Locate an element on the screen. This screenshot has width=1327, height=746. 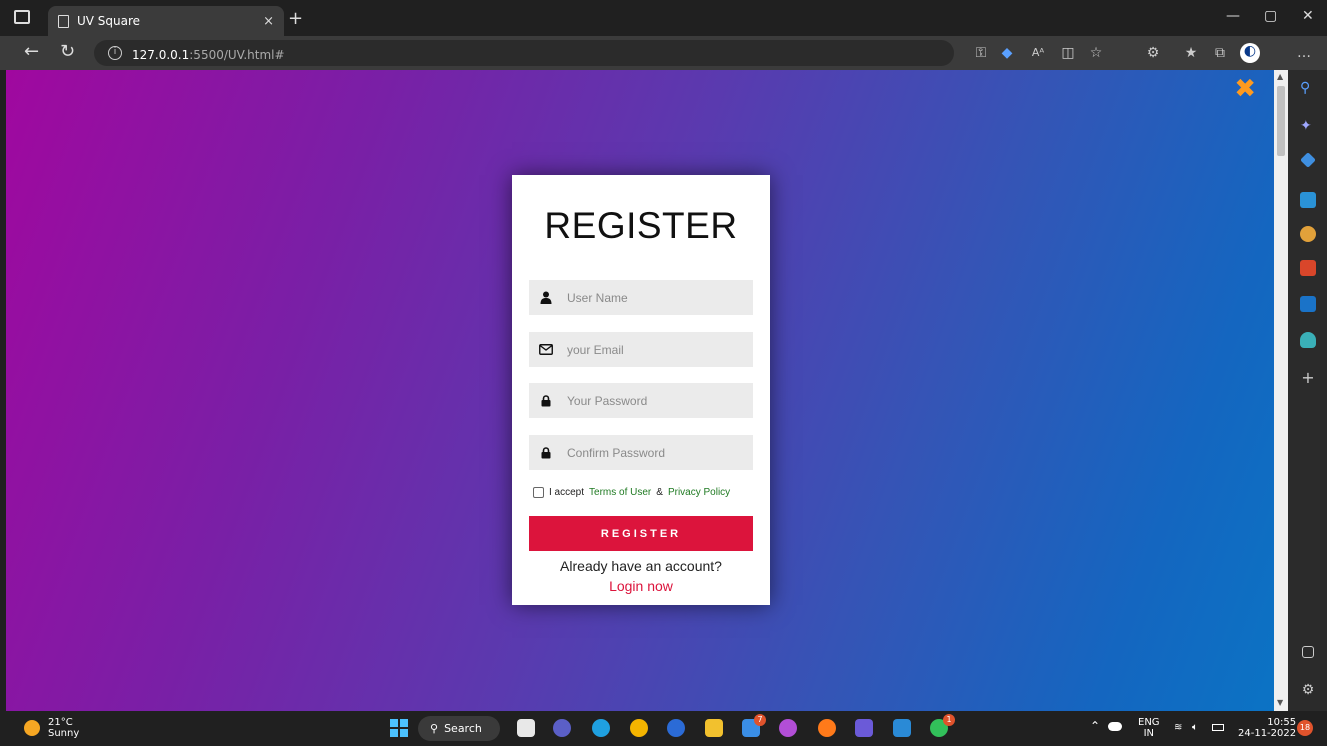
already-account-text: Already have an account? is located at coordinates (641, 566).